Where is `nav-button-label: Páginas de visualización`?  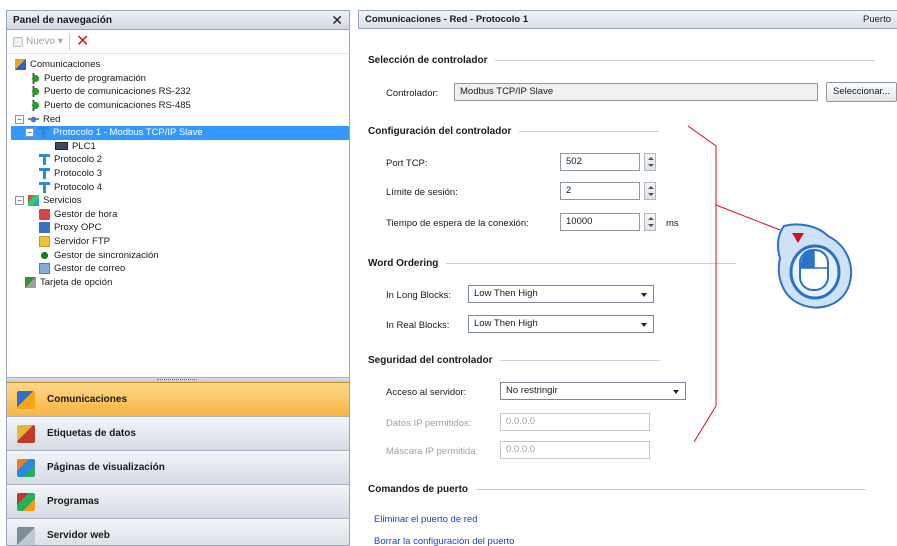
nav-button-label: Páginas de visualización is located at coordinates (106, 467).